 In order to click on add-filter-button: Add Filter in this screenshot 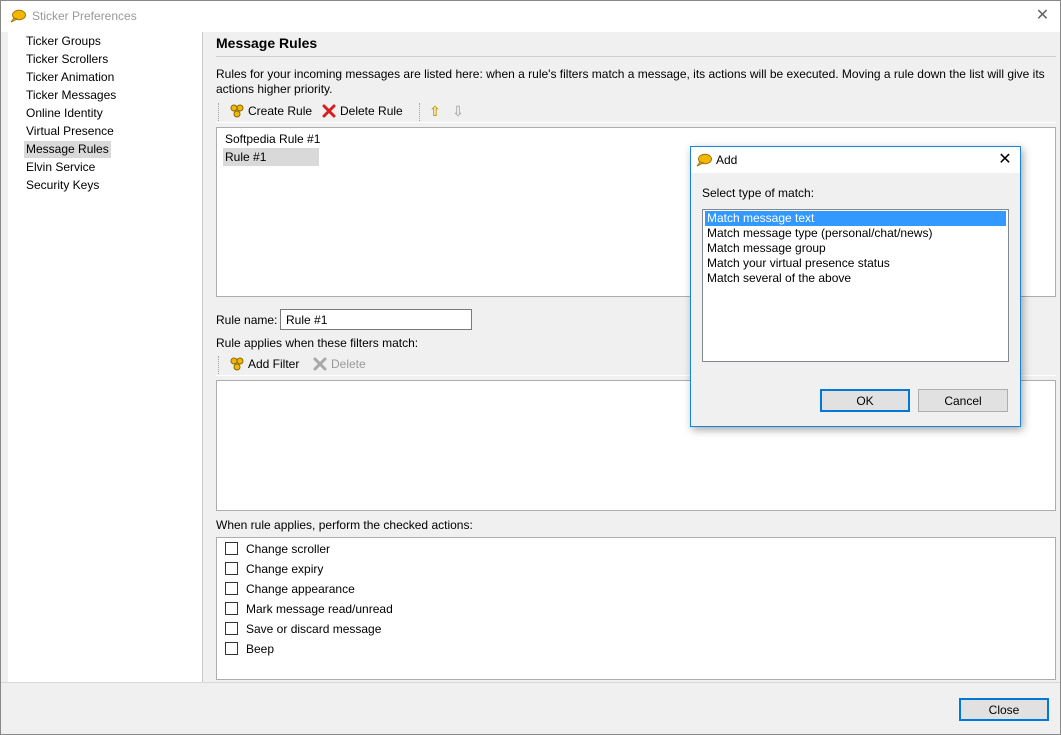, I will do `click(263, 364)`.